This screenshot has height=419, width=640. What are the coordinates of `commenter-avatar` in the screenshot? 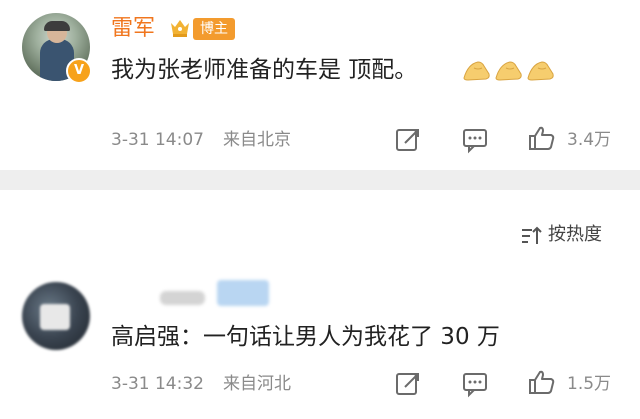 It's located at (56, 316).